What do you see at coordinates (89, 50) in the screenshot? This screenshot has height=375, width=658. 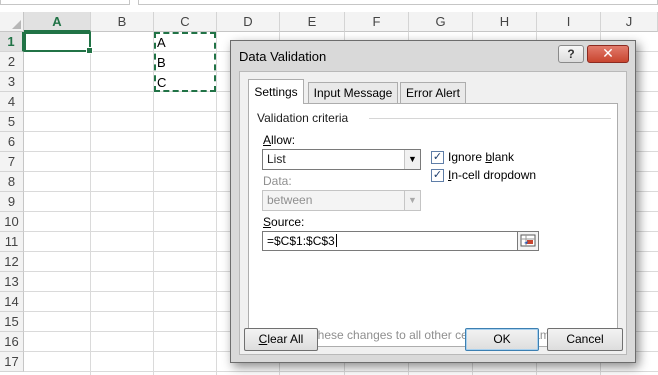 I see `fill-handle` at bounding box center [89, 50].